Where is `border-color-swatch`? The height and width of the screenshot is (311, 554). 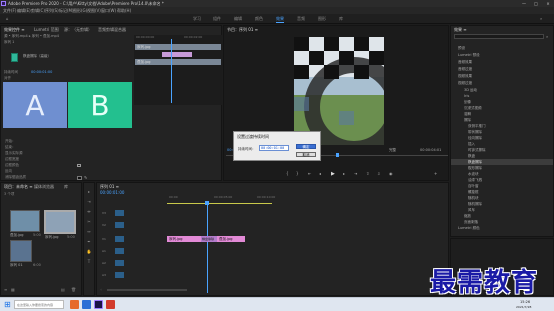 border-color-swatch is located at coordinates (79, 178).